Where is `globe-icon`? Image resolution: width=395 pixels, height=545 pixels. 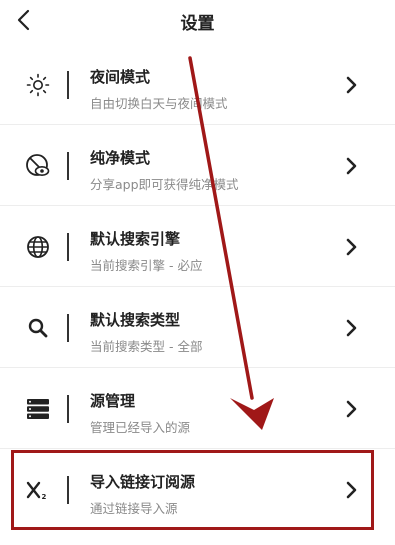 globe-icon is located at coordinates (38, 247).